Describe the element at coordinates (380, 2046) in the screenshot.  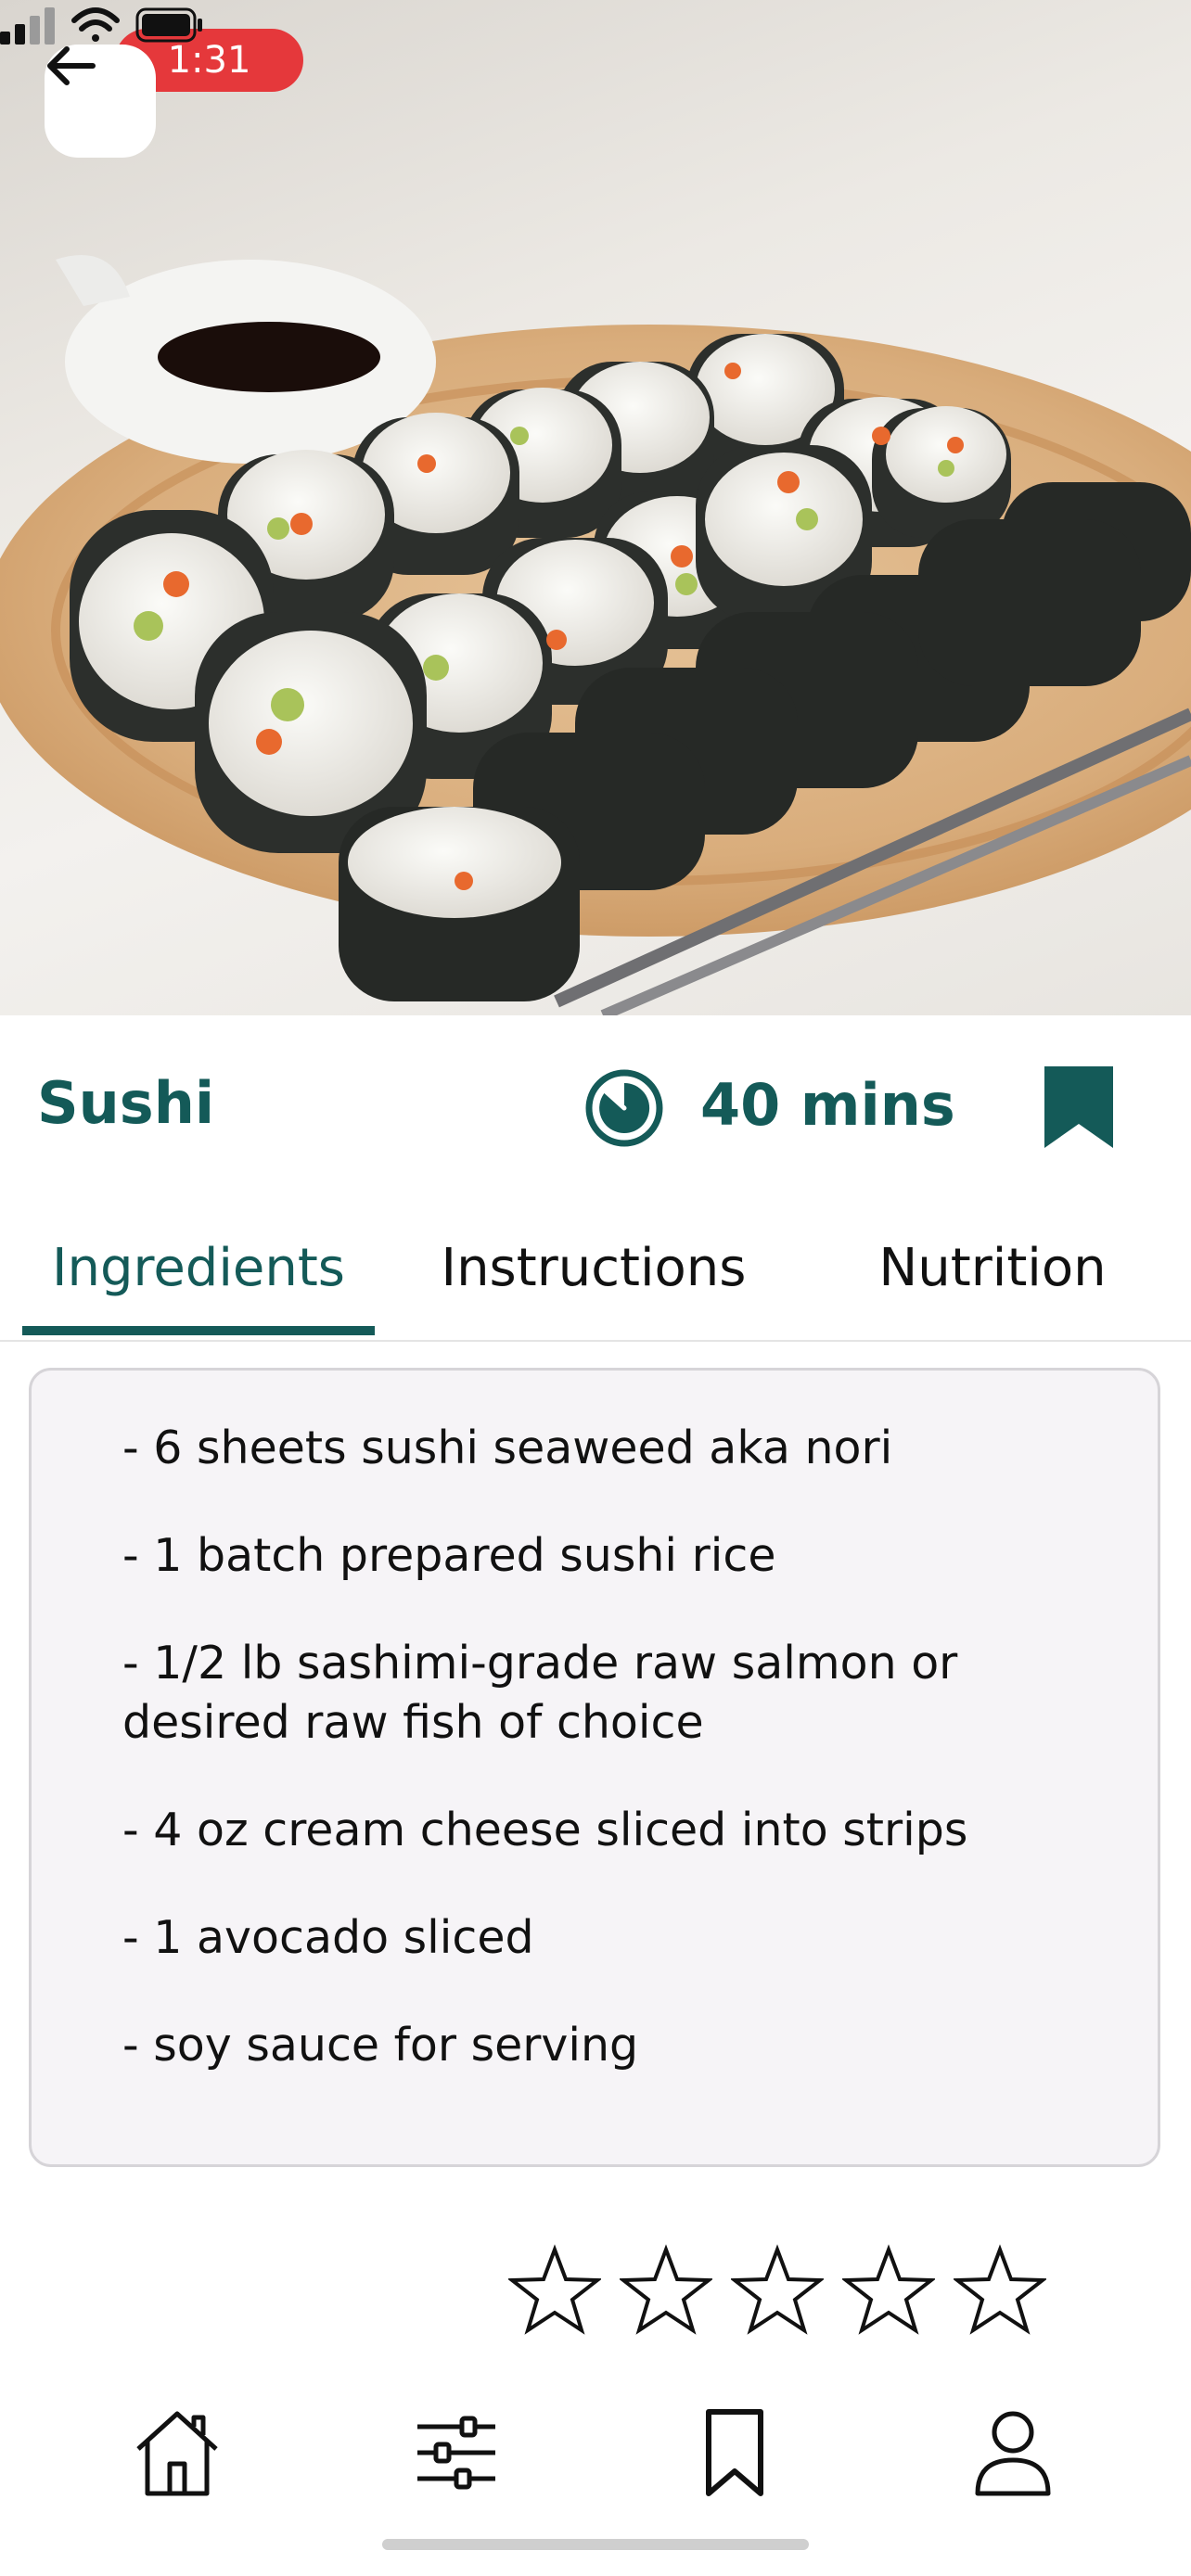
I see `list-item: - soy sauce for serving` at that location.